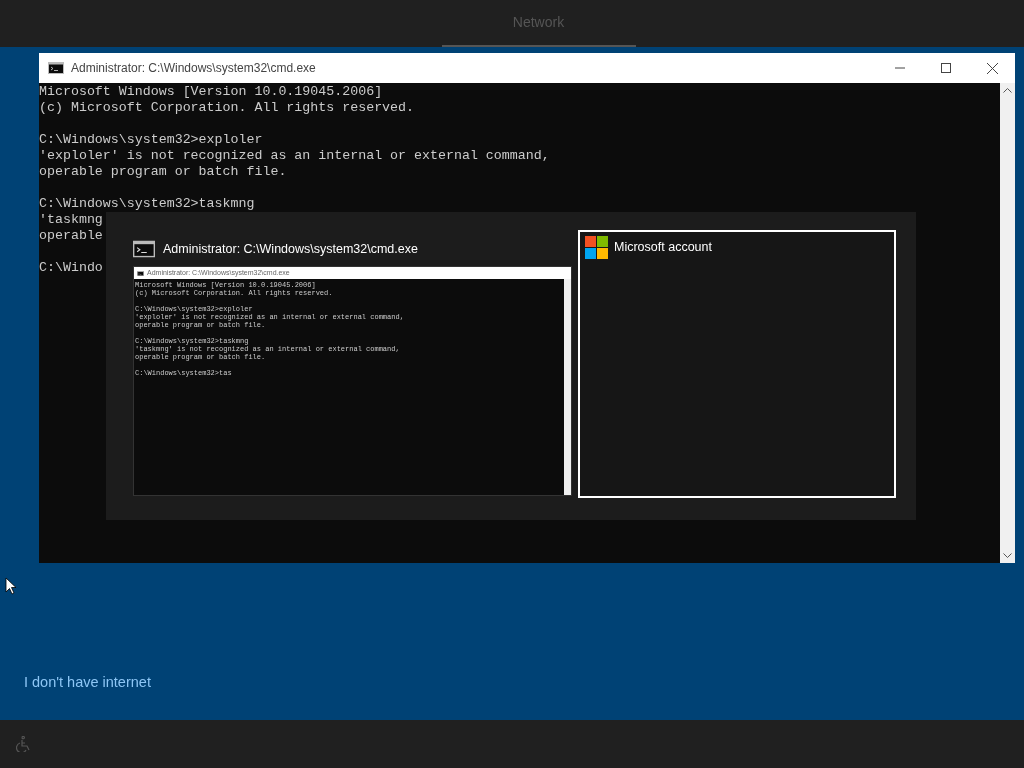 Image resolution: width=1024 pixels, height=768 pixels. What do you see at coordinates (663, 248) in the screenshot?
I see `thumbnail-title: Microsoft account` at bounding box center [663, 248].